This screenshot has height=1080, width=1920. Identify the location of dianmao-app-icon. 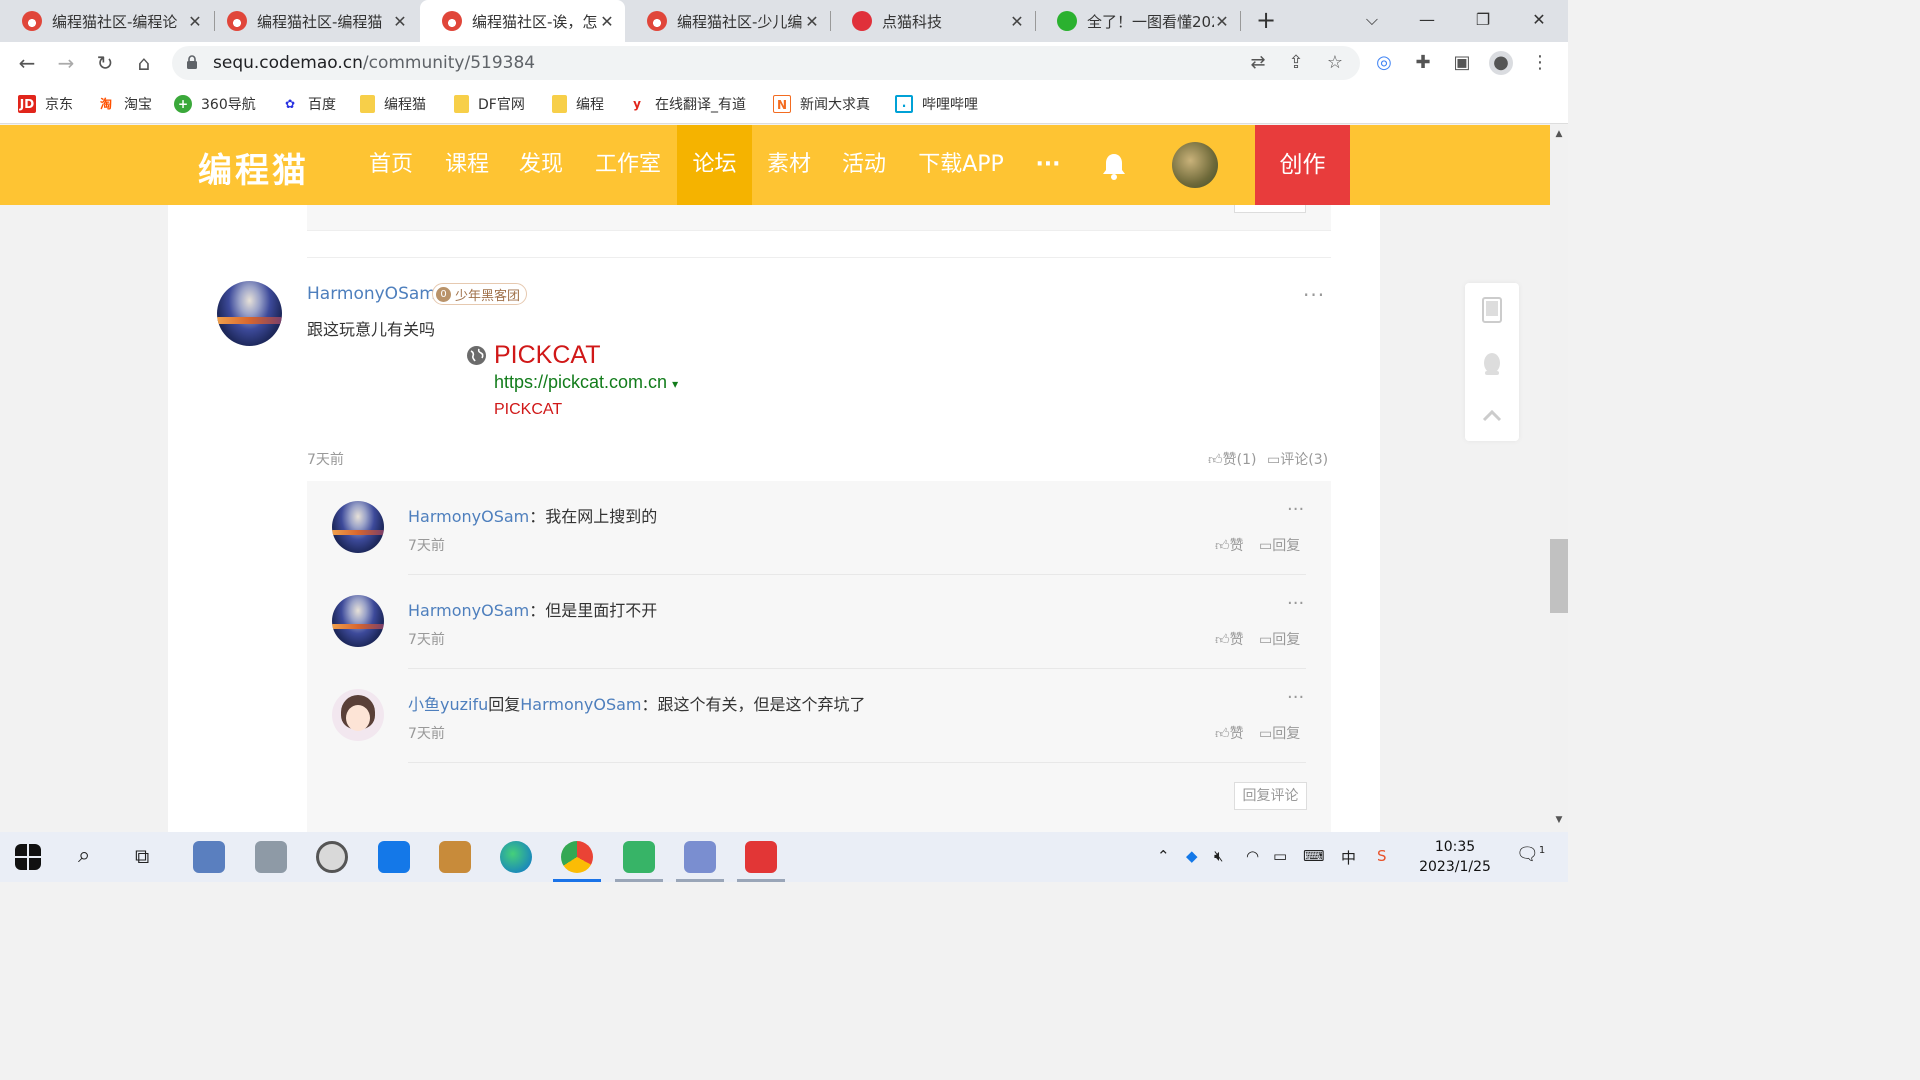
(761, 861).